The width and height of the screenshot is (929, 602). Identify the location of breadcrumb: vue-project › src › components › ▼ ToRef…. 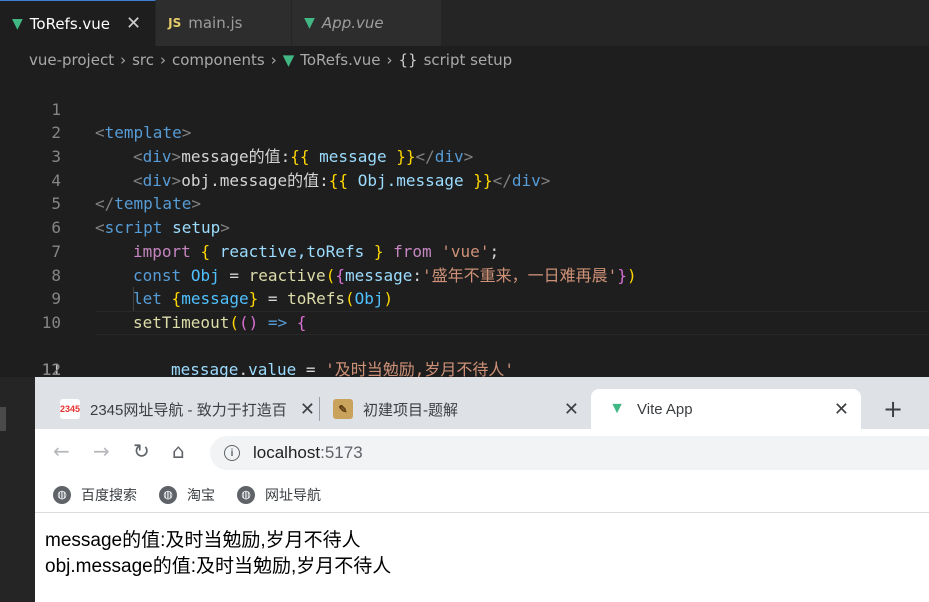
(464, 60).